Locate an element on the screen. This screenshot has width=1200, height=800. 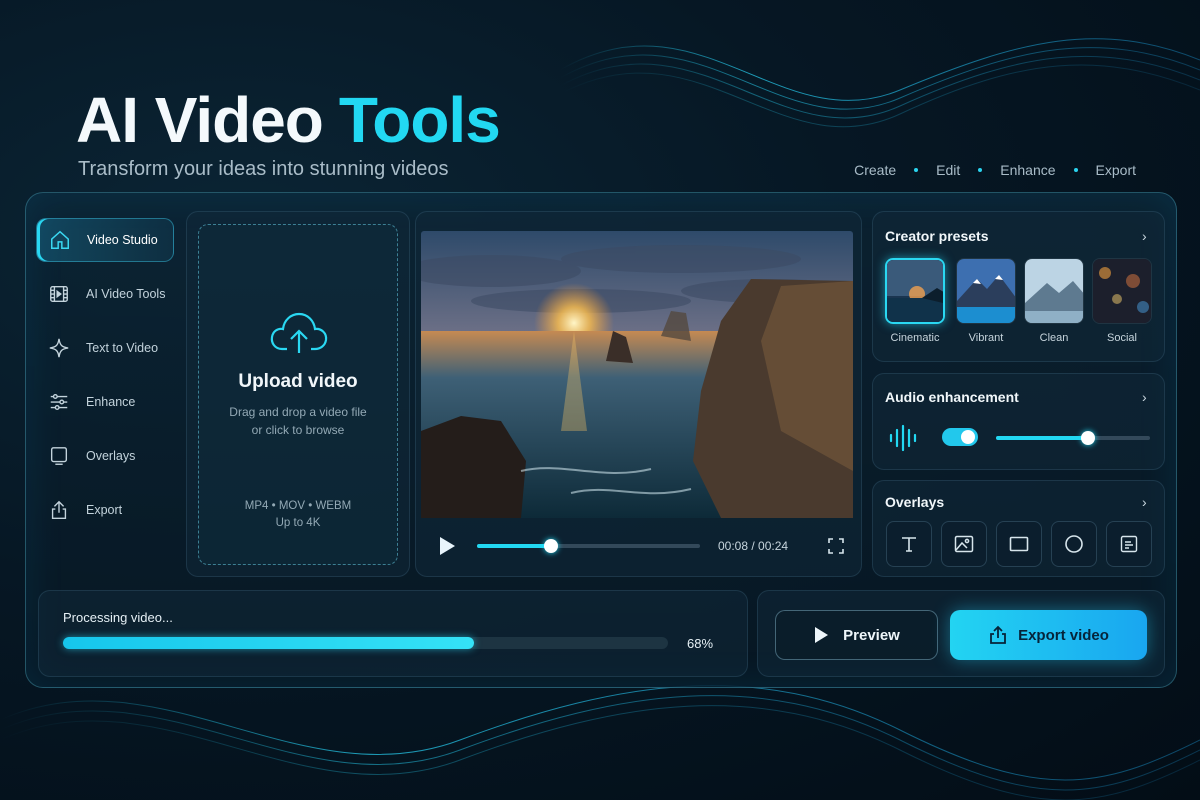
rectangle-icon is located at coordinates (1019, 544).